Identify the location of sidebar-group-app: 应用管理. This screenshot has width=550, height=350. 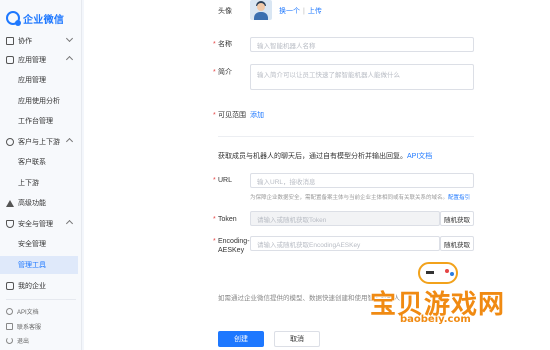
(41, 60).